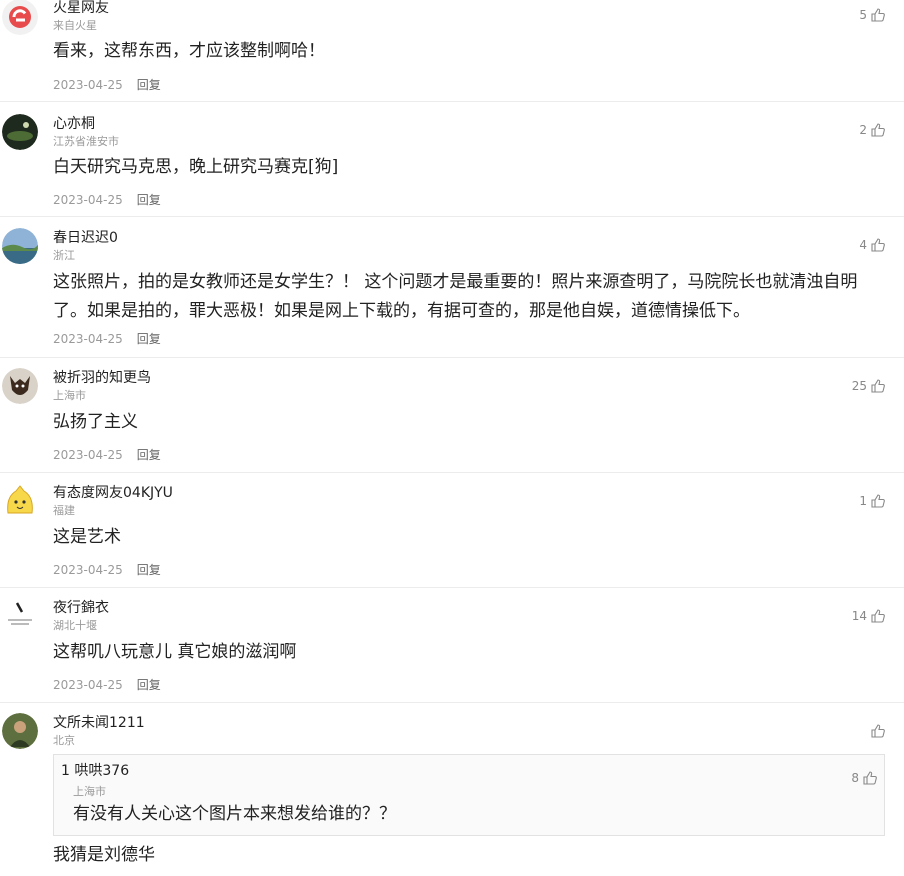 The image size is (904, 876). I want to click on user-location: 浙江, so click(64, 255).